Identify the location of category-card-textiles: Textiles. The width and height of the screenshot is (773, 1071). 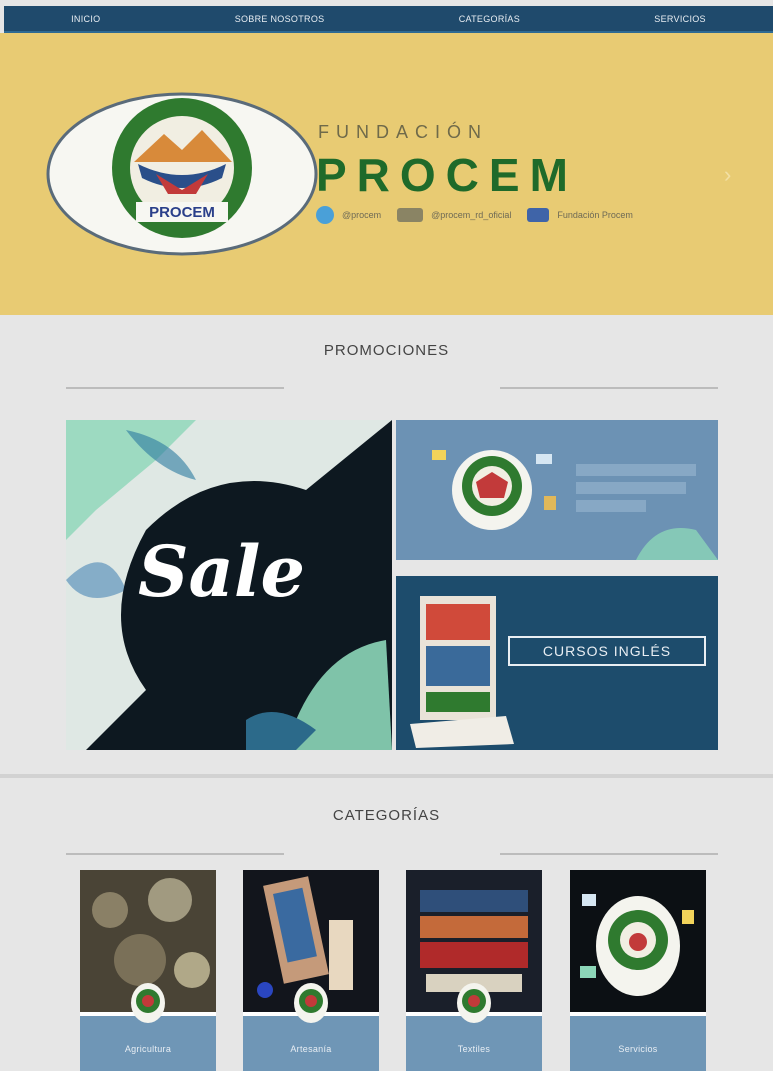
(474, 970).